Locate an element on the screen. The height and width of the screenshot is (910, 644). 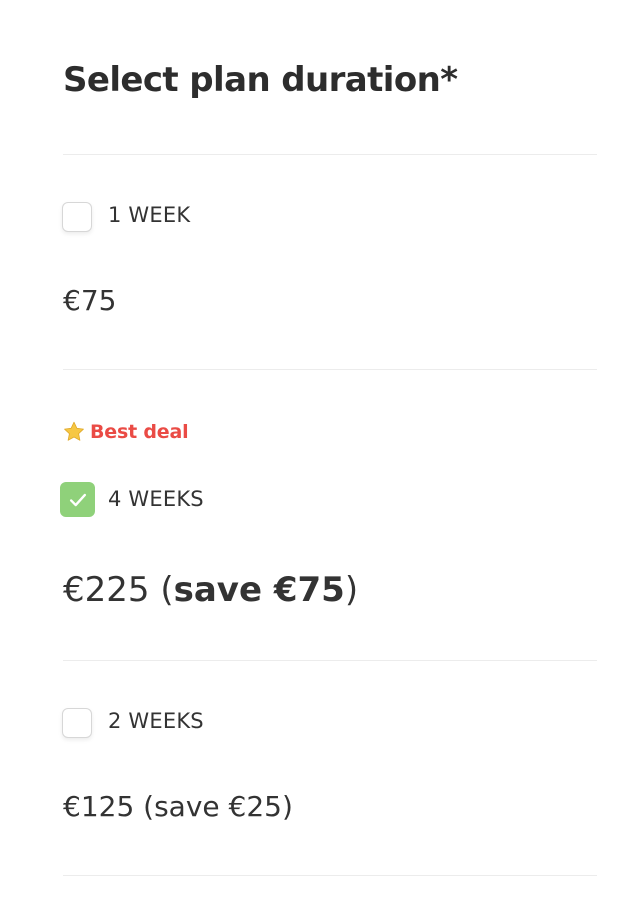
checkbox-4-weeks is located at coordinates (77, 499).